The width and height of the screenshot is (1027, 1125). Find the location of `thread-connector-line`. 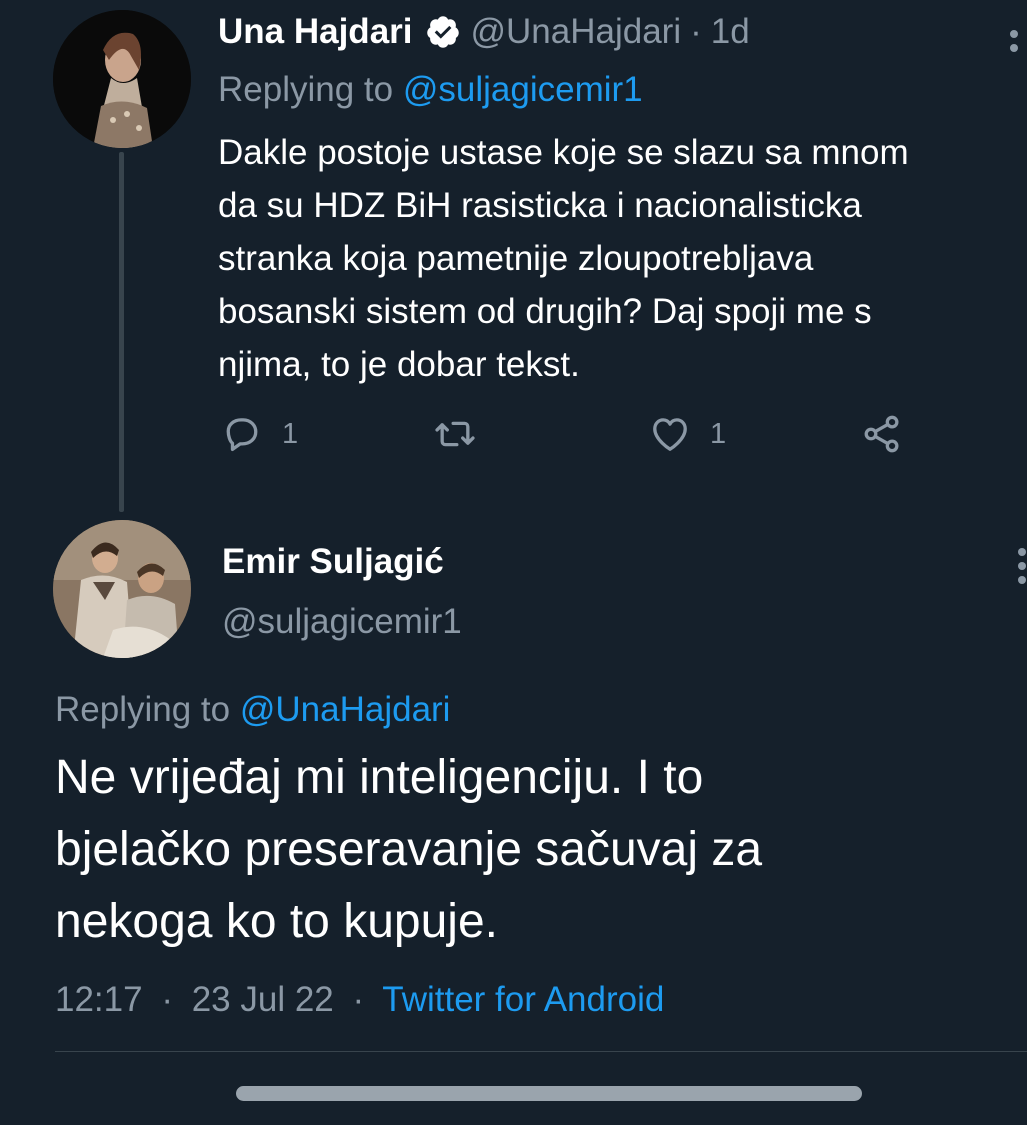

thread-connector-line is located at coordinates (121, 332).